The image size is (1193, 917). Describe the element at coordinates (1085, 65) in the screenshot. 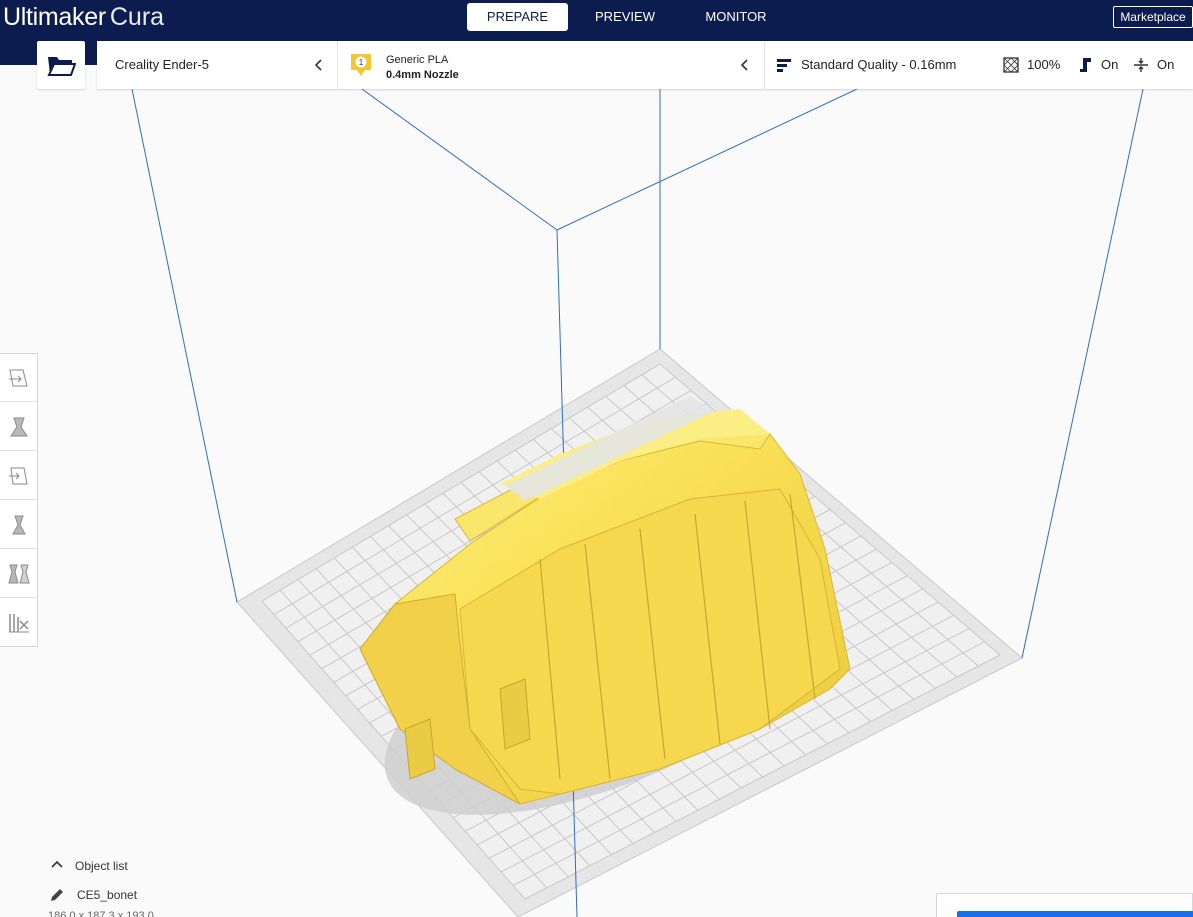

I see `support-icon` at that location.